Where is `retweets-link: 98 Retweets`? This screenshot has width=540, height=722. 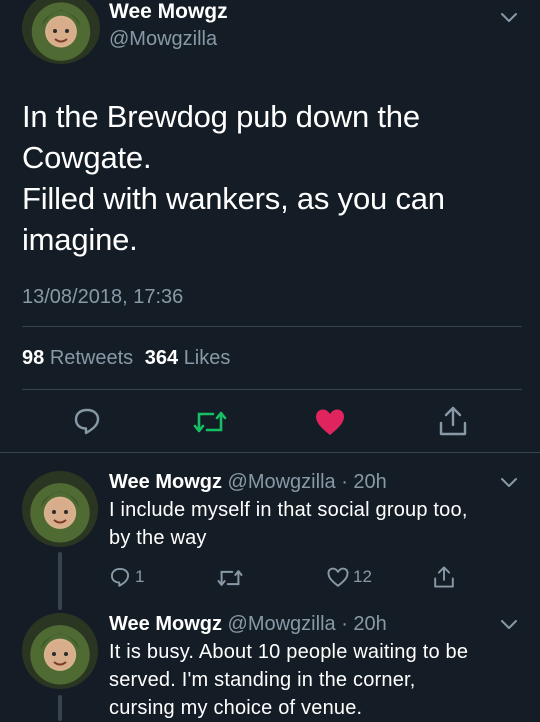 retweets-link: 98 Retweets is located at coordinates (80, 358).